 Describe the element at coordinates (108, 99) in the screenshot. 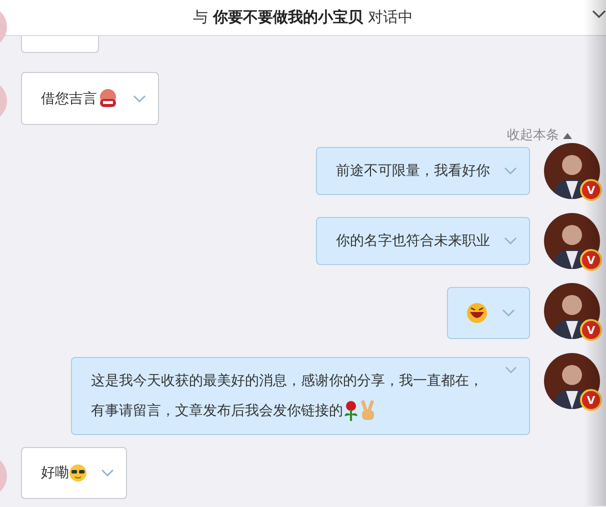

I see `emoji-icon` at that location.